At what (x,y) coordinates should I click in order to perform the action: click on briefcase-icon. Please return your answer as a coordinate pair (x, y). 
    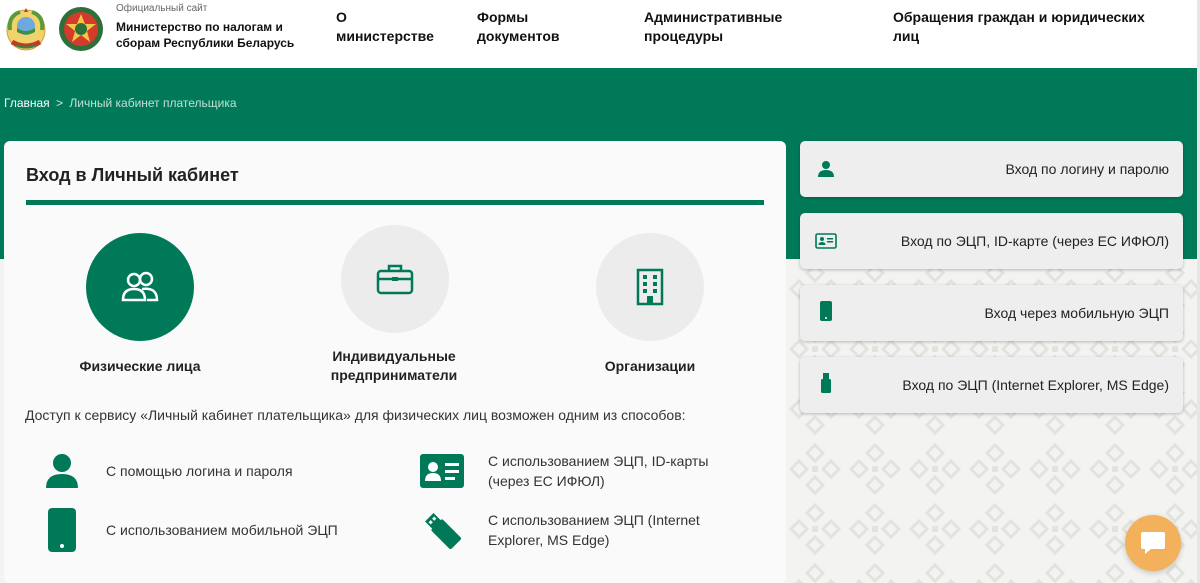
    Looking at the image, I should click on (395, 279).